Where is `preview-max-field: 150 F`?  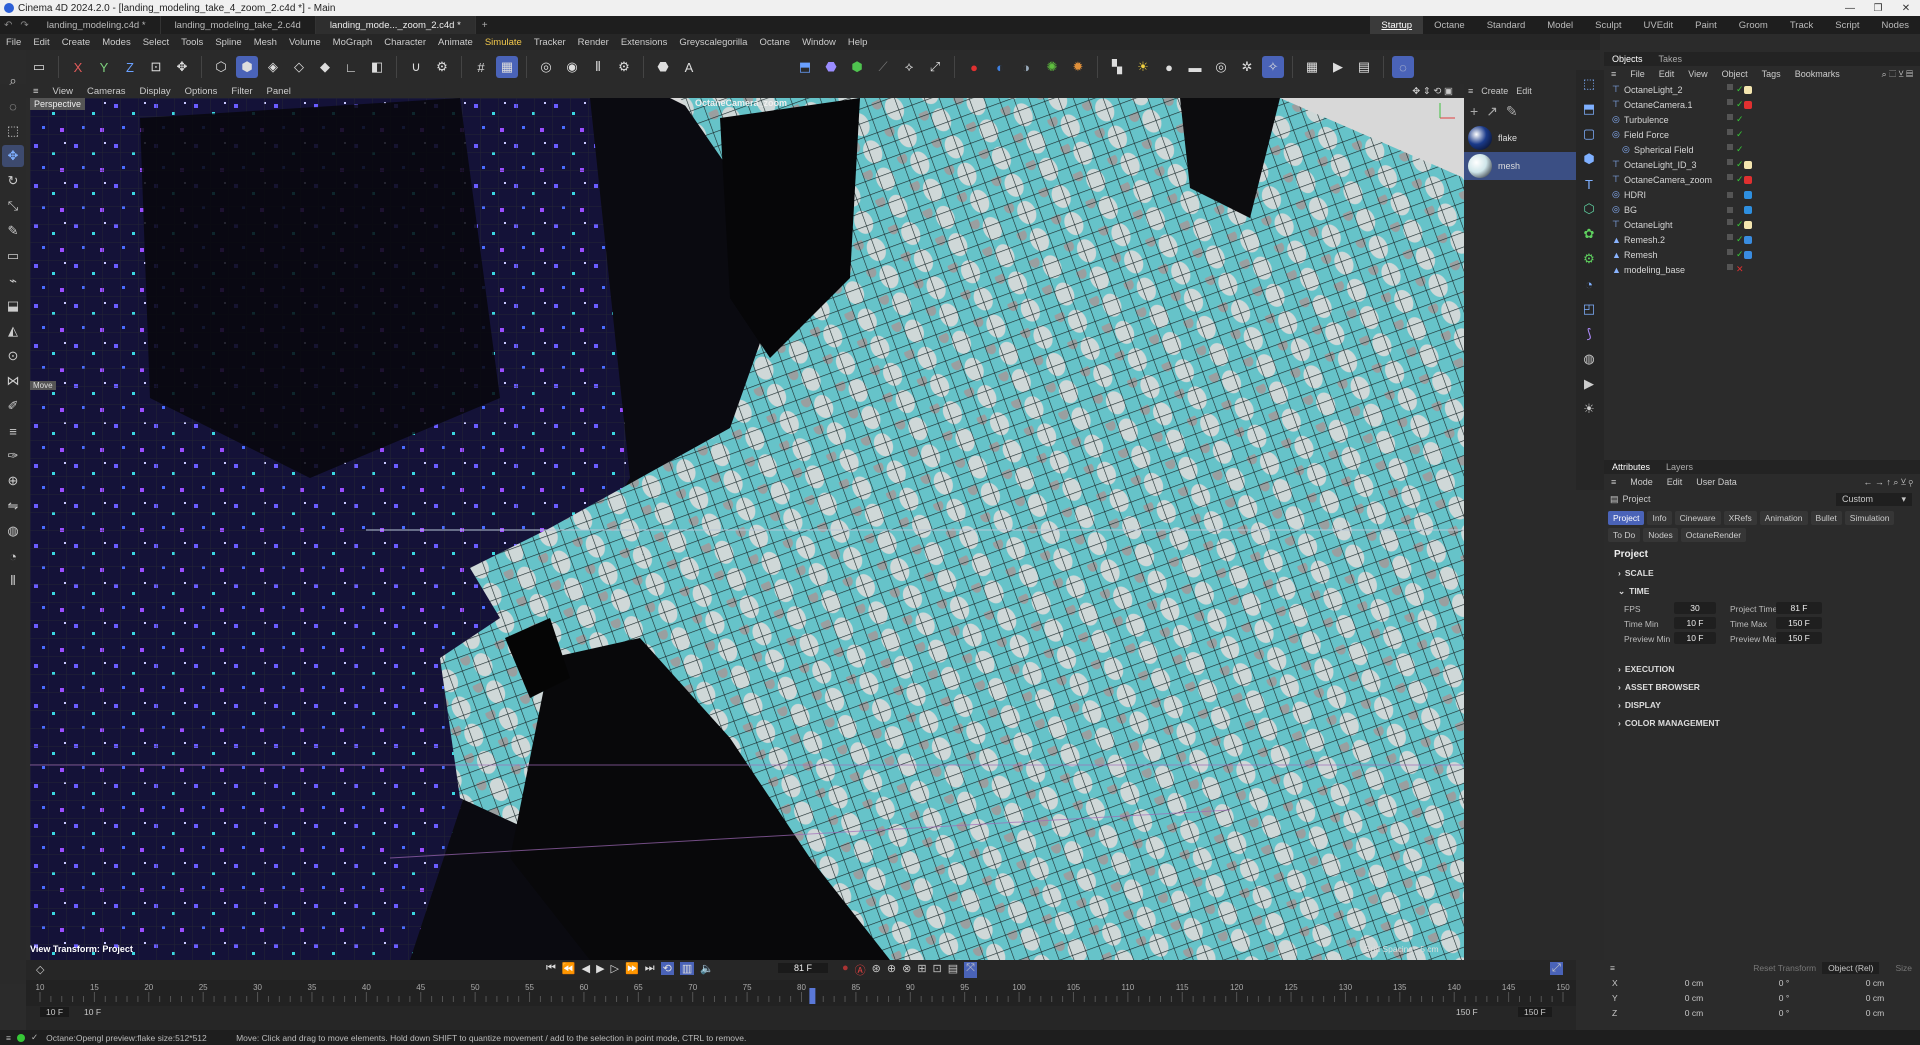
preview-max-field: 150 F is located at coordinates (1799, 638).